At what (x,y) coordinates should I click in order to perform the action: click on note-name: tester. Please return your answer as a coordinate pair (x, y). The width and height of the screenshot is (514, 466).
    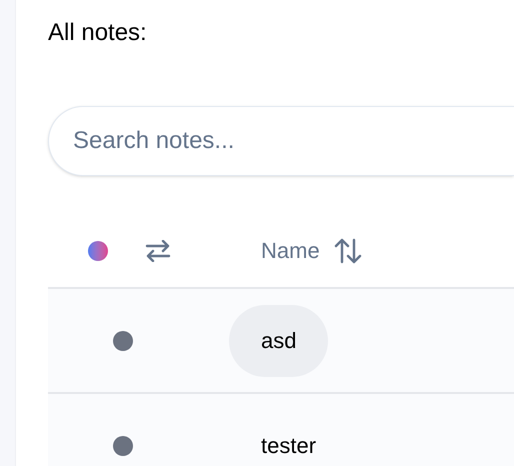
    Looking at the image, I should click on (289, 446).